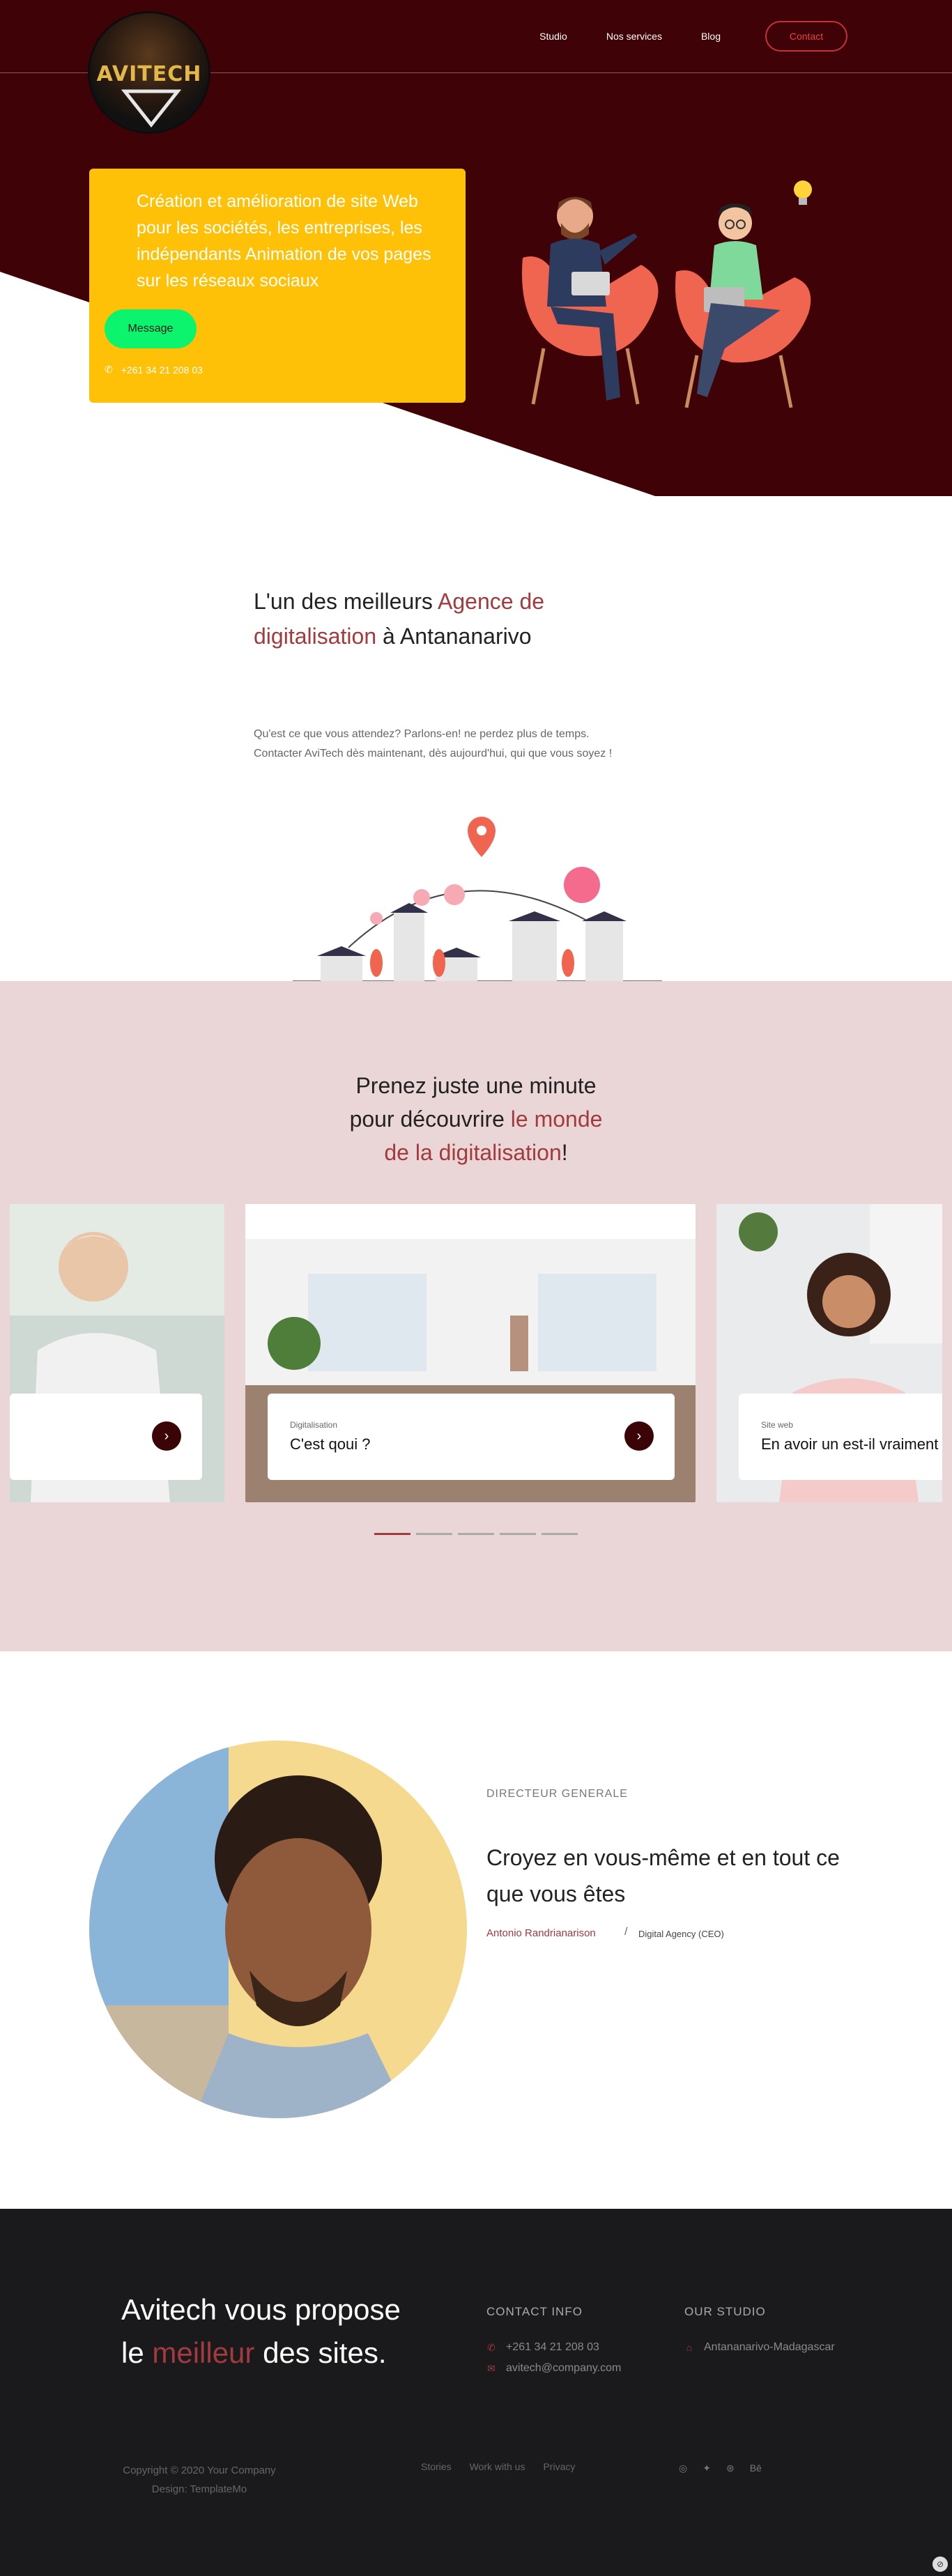 Image resolution: width=952 pixels, height=2576 pixels. Describe the element at coordinates (760, 2347) in the screenshot. I see `footer-address: ⌂ Antananarivo-Madagascar` at that location.